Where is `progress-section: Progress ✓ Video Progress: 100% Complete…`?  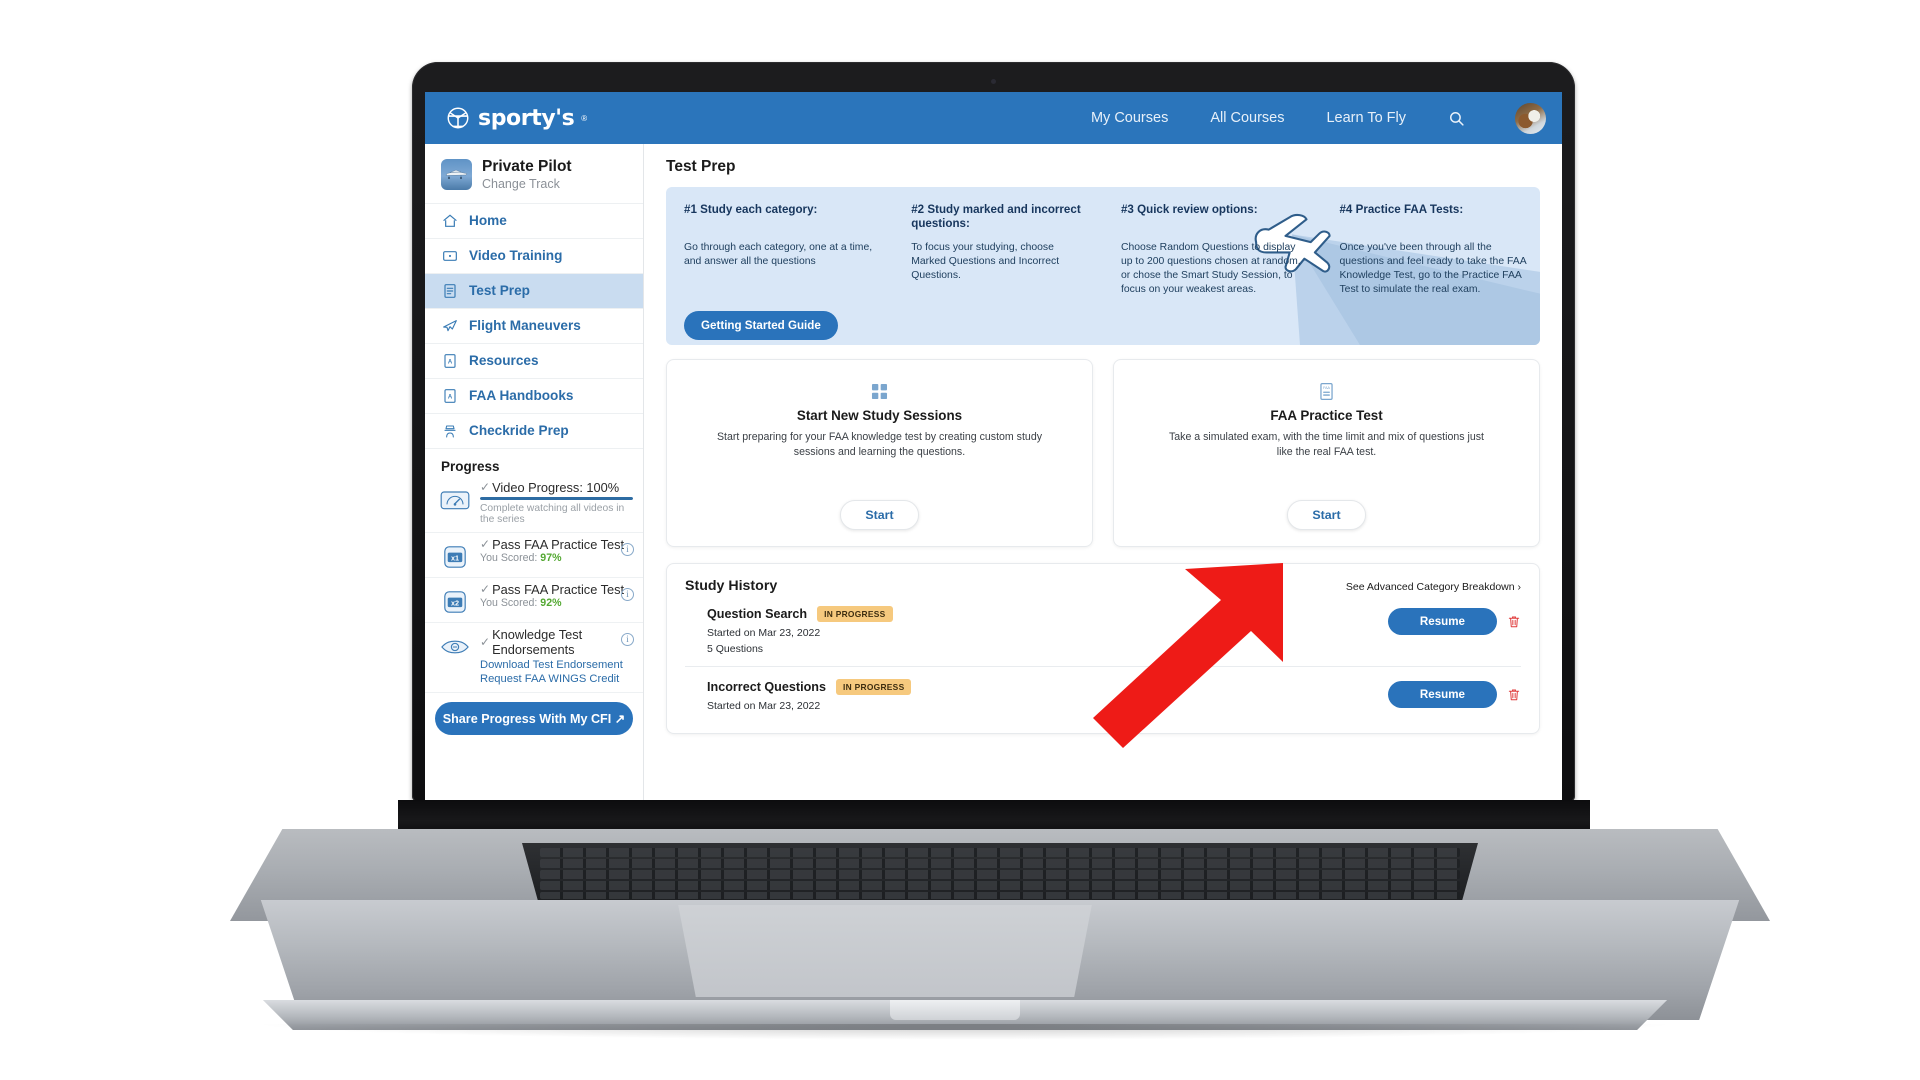
progress-section: Progress ✓ Video Progress: 100% Complete… is located at coordinates (534, 592).